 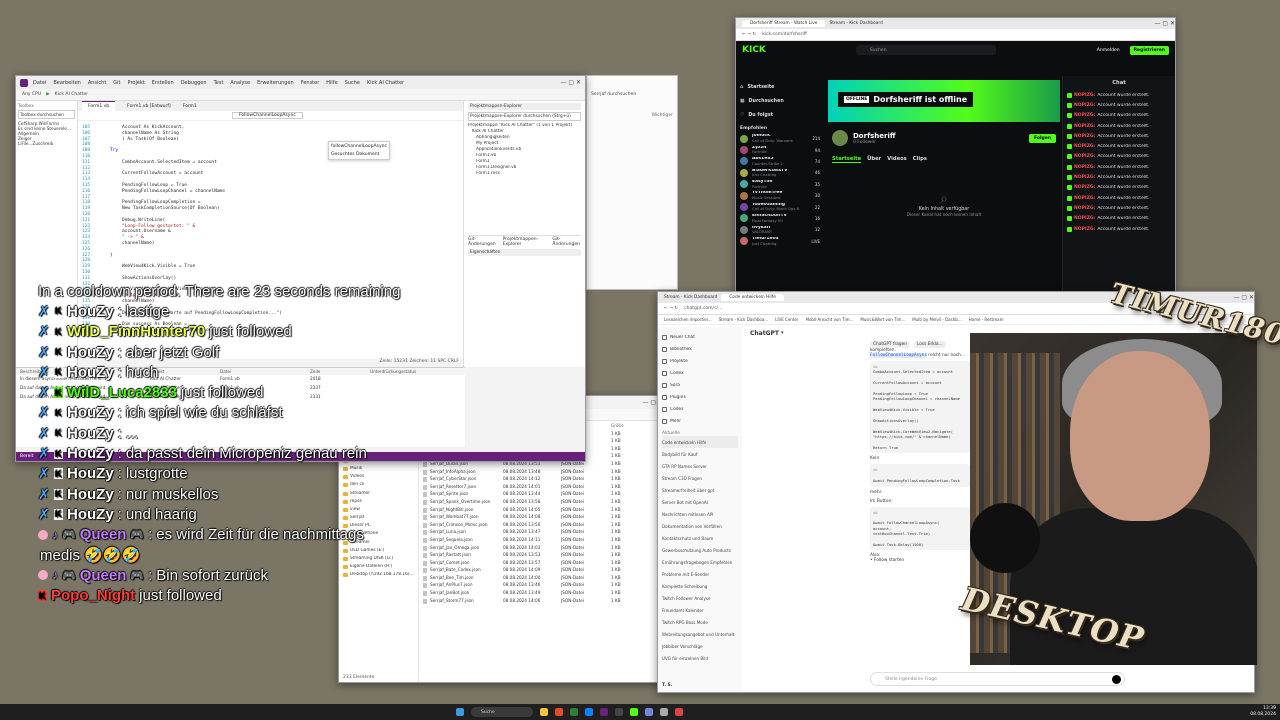 What do you see at coordinates (604, 712) in the screenshot?
I see `visual-studio-icon` at bounding box center [604, 712].